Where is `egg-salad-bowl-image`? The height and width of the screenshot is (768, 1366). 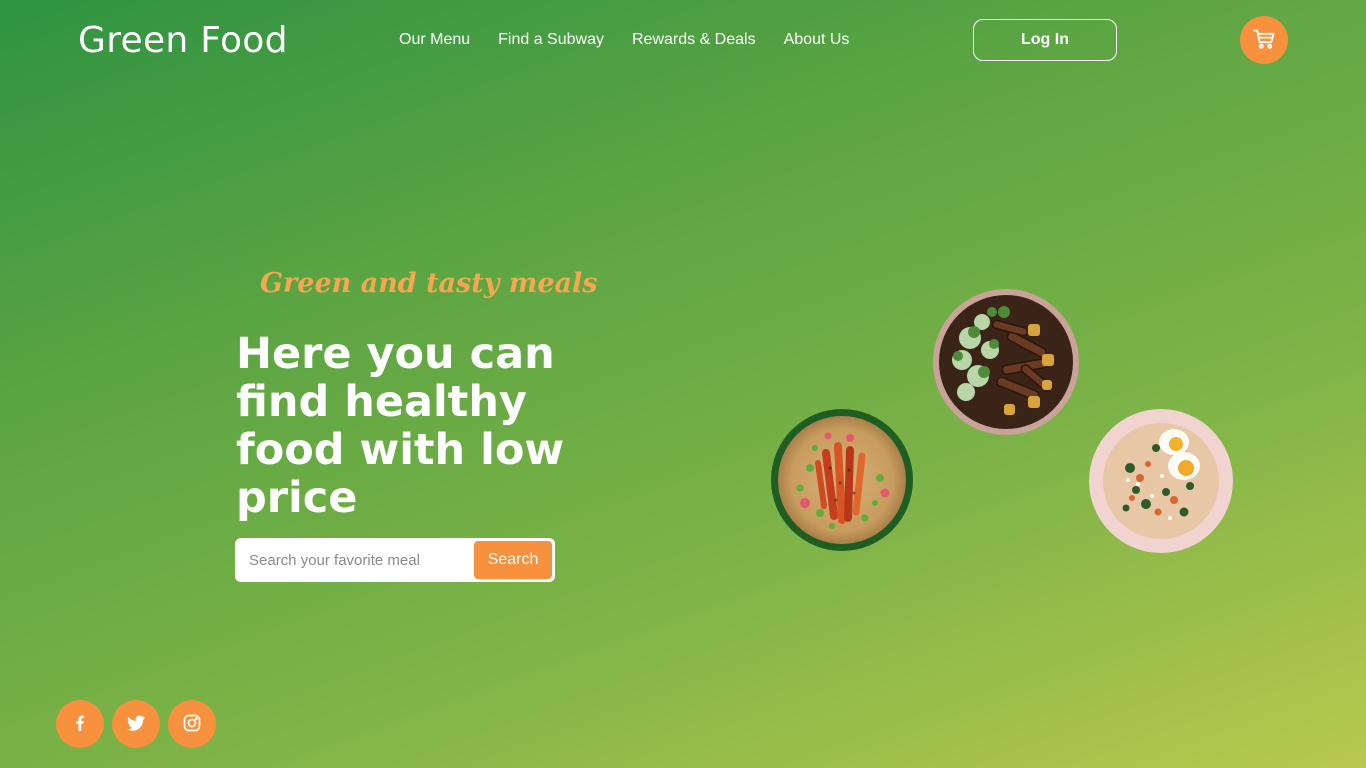 egg-salad-bowl-image is located at coordinates (1161, 481).